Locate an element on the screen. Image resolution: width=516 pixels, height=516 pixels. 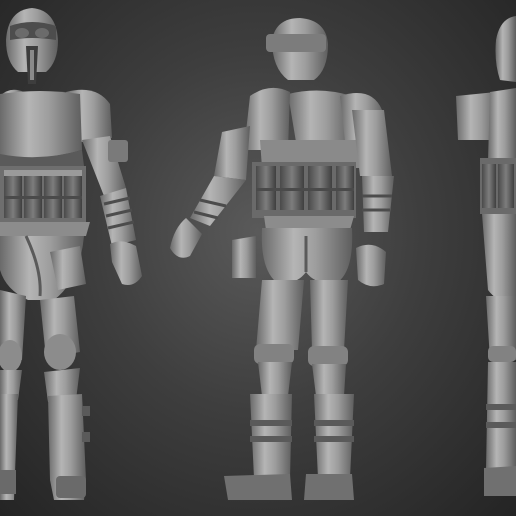
legs is located at coordinates (40, 346).